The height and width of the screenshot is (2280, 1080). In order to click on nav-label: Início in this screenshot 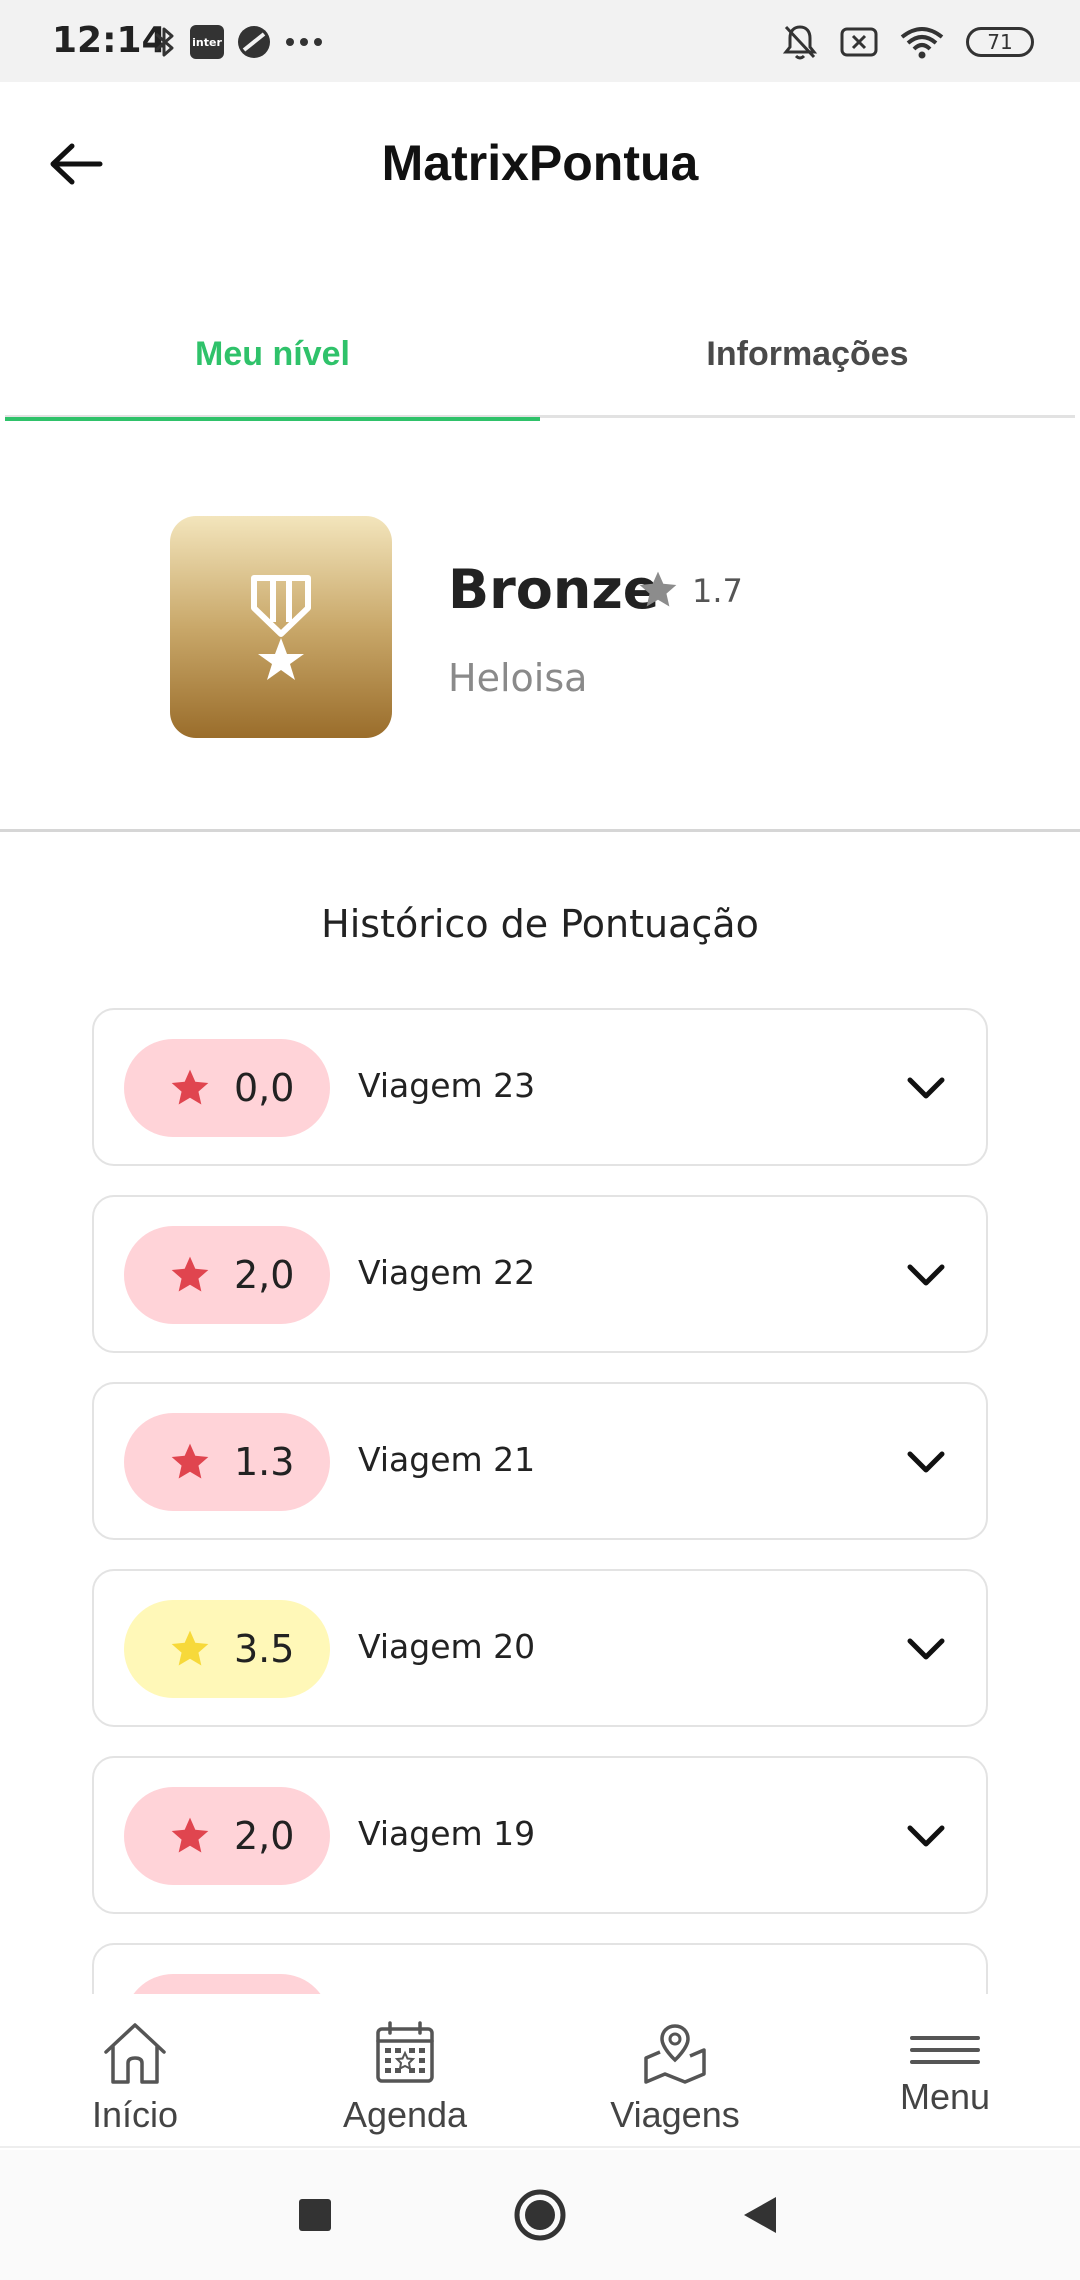, I will do `click(135, 2114)`.